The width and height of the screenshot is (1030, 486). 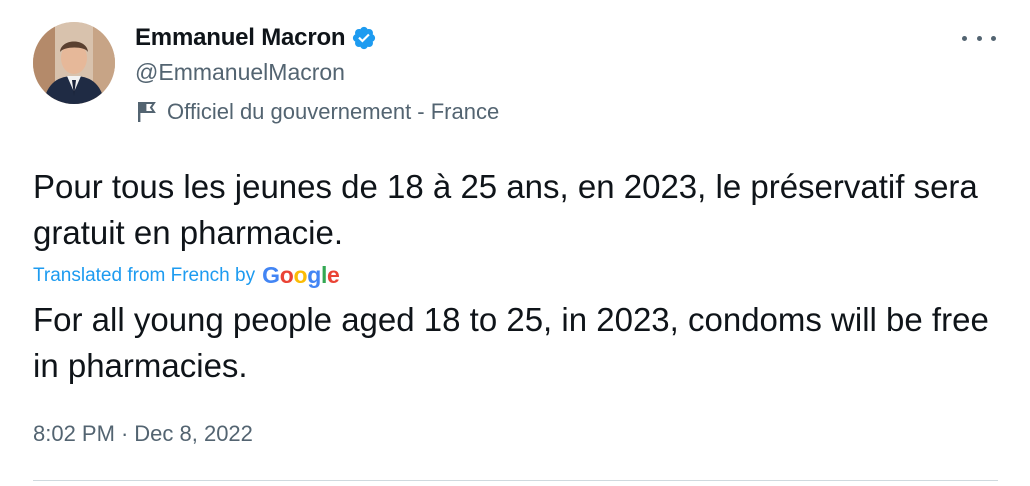 What do you see at coordinates (364, 38) in the screenshot?
I see `verified-badge-icon` at bounding box center [364, 38].